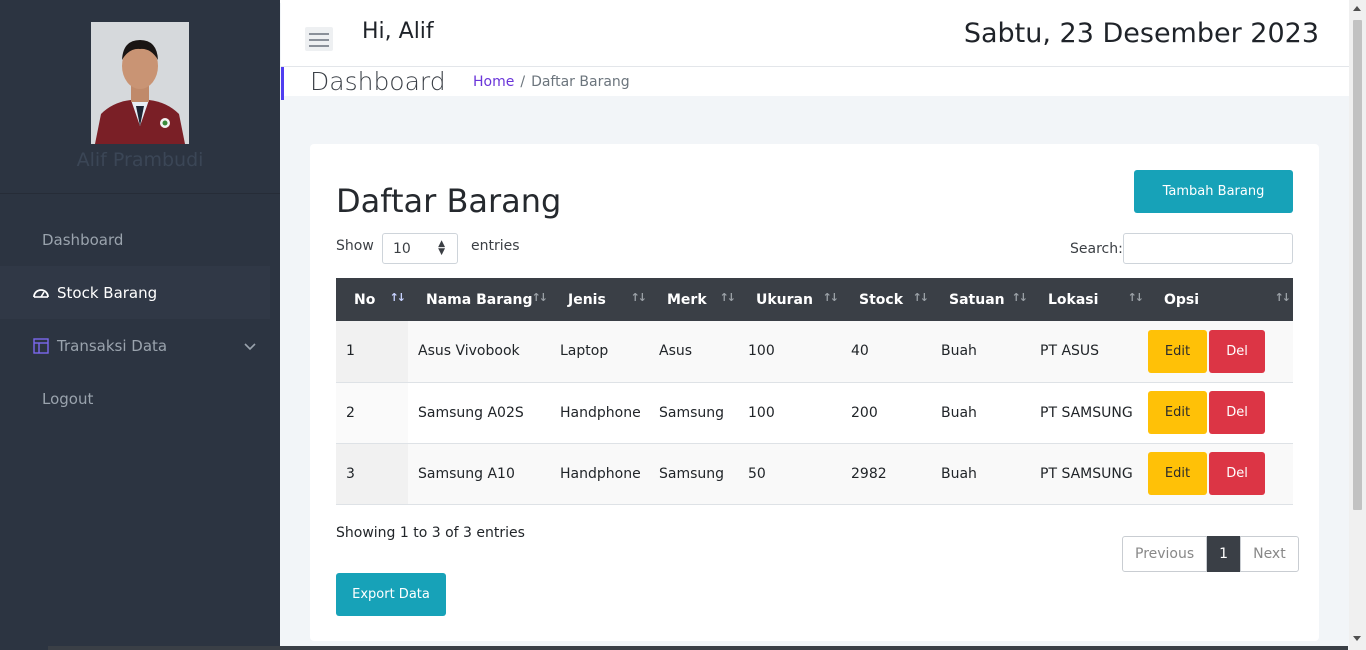 This screenshot has height=650, width=1366. Describe the element at coordinates (1213, 191) in the screenshot. I see `tambah-barang-button: Tambah Barang` at that location.